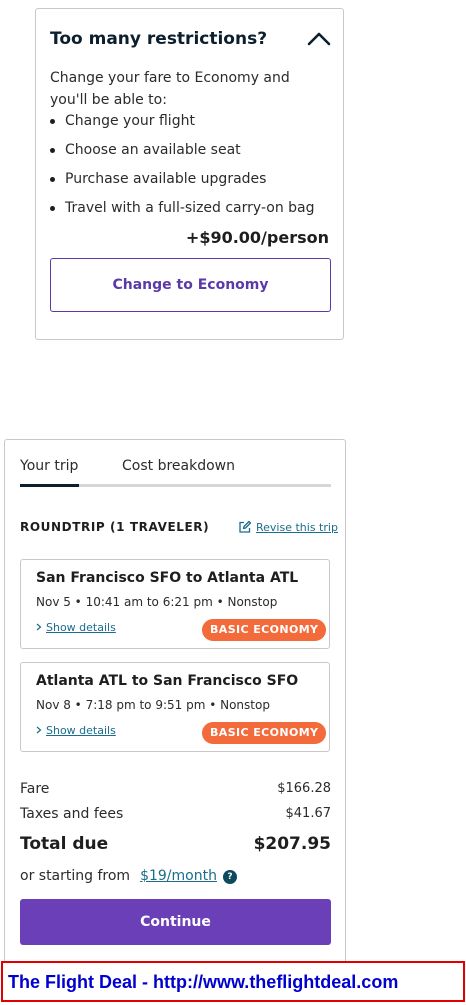 The width and height of the screenshot is (466, 1005). I want to click on benefit-item: Purchase available upgrades, so click(182, 182).